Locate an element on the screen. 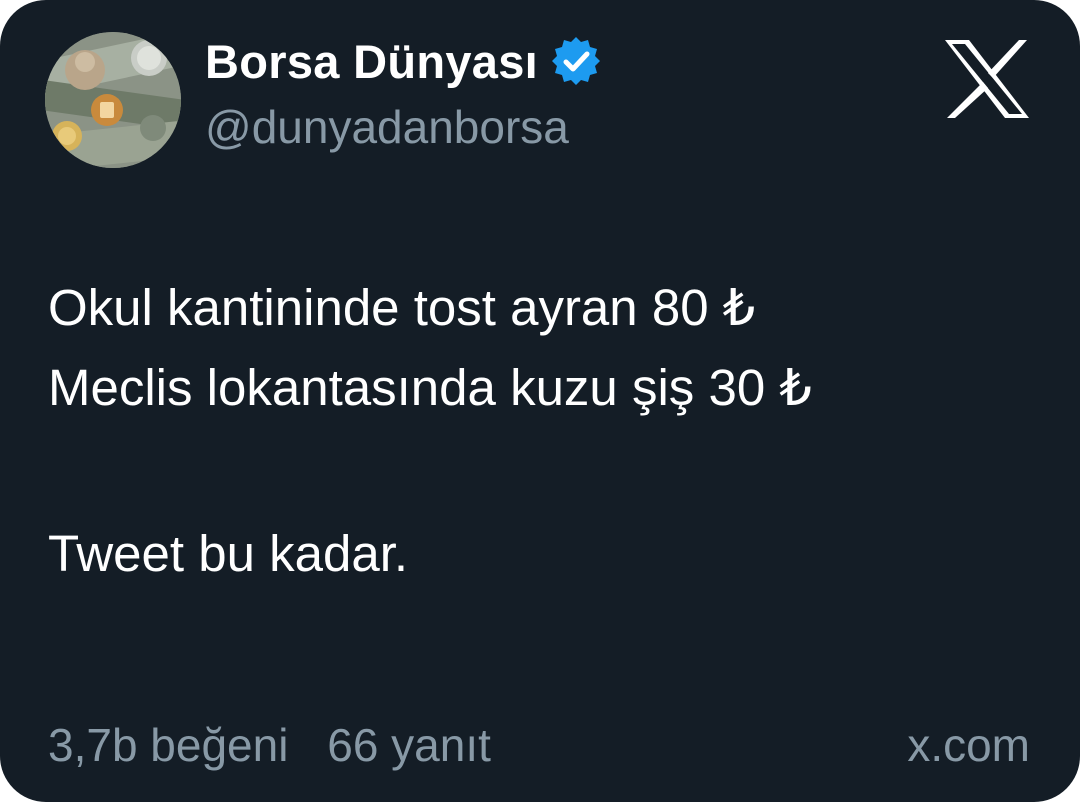 The height and width of the screenshot is (802, 1080). source-link: x.com is located at coordinates (968, 745).